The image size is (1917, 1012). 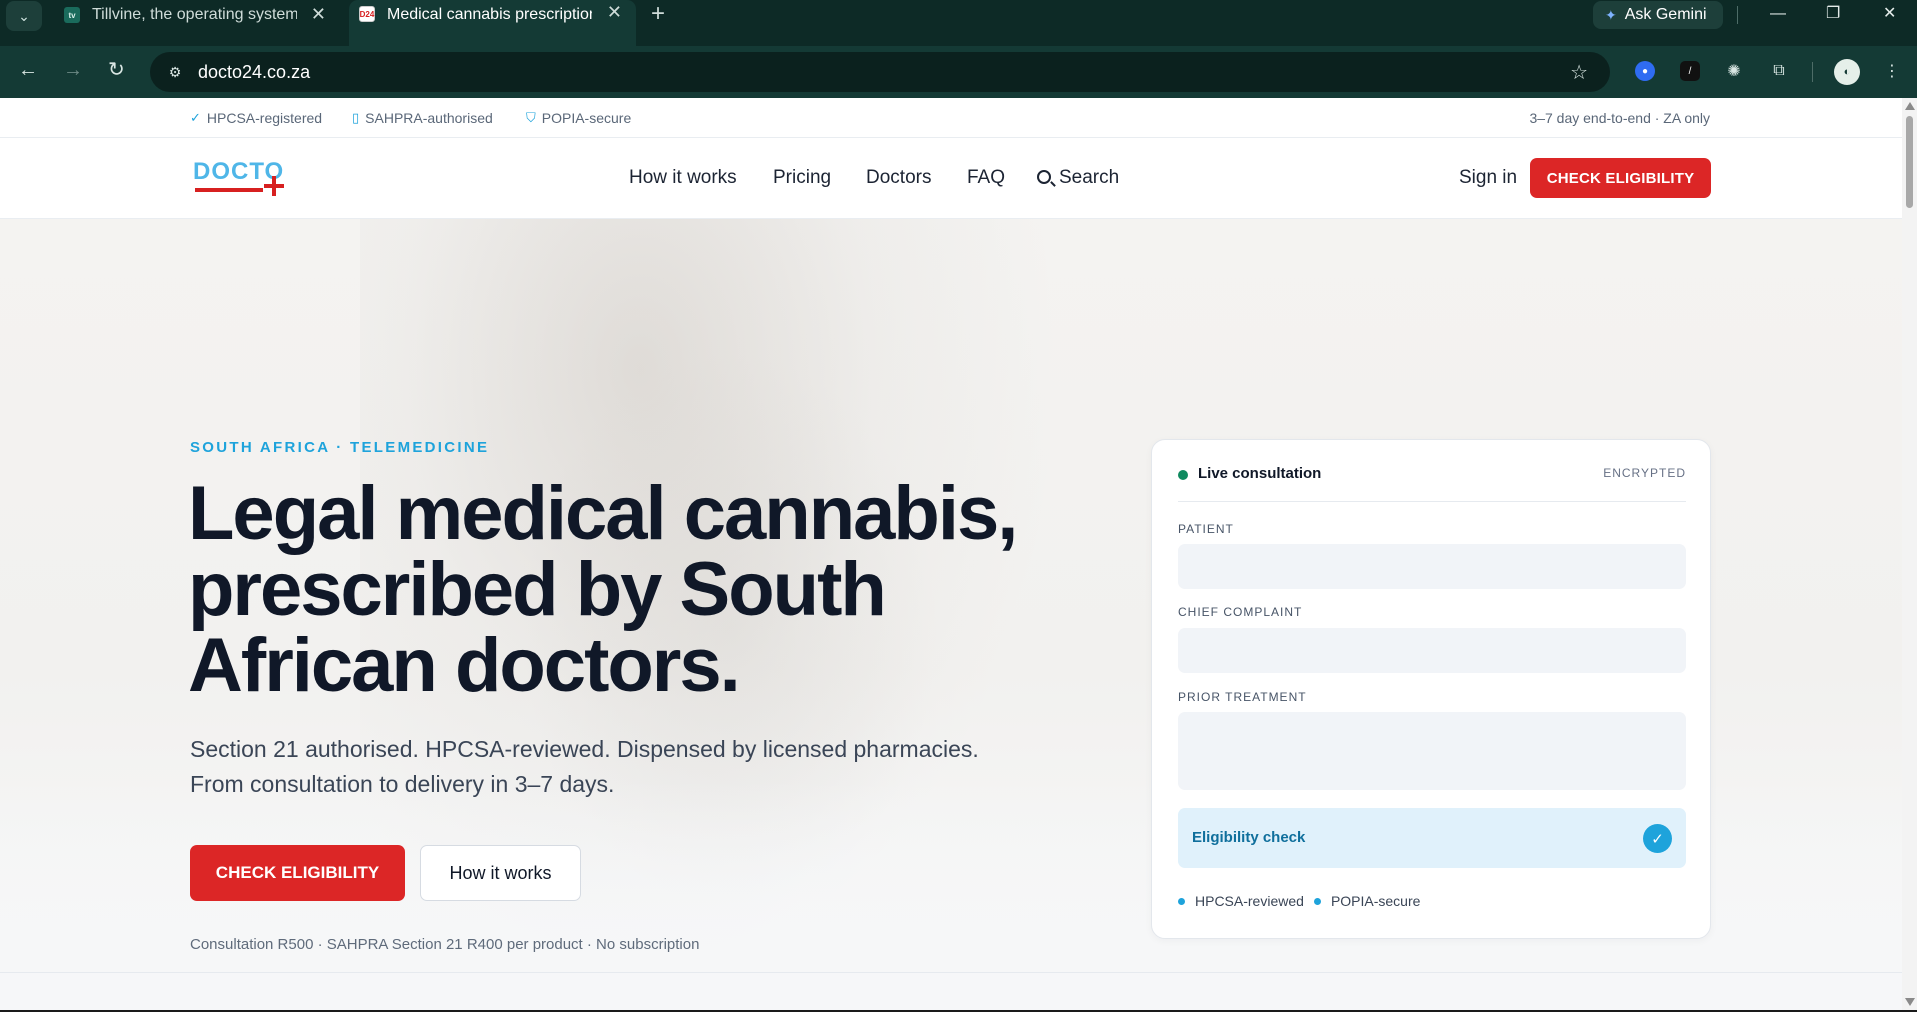 What do you see at coordinates (1690, 71) in the screenshot?
I see `extension-dark-icon: /` at bounding box center [1690, 71].